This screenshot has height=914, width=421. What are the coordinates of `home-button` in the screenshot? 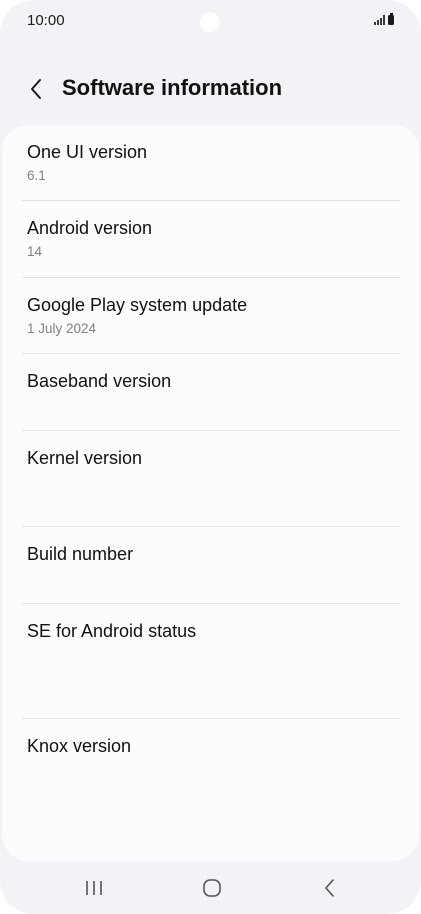 It's located at (212, 888).